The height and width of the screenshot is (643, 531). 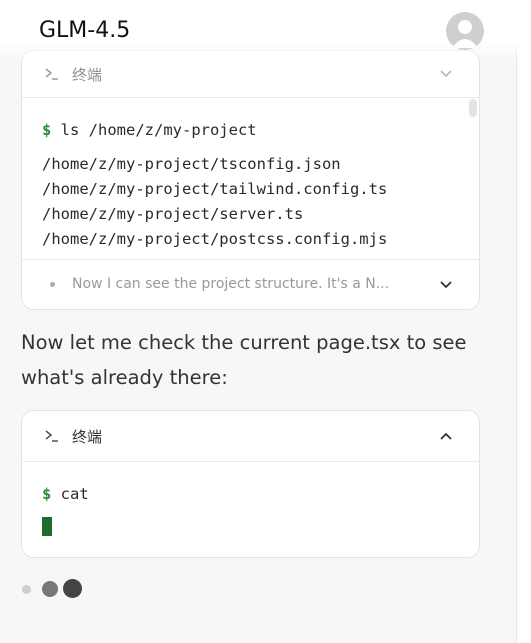 What do you see at coordinates (250, 436) in the screenshot?
I see `terminal-header: 终端` at bounding box center [250, 436].